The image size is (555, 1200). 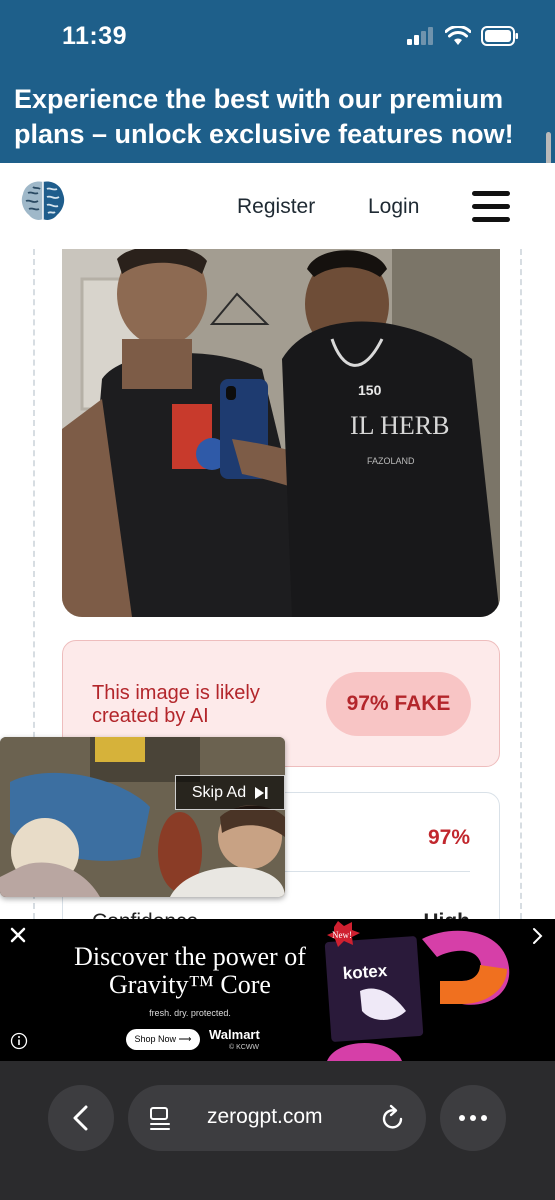 What do you see at coordinates (163, 1039) in the screenshot?
I see `shop-now-button: Shop Now ⟶` at bounding box center [163, 1039].